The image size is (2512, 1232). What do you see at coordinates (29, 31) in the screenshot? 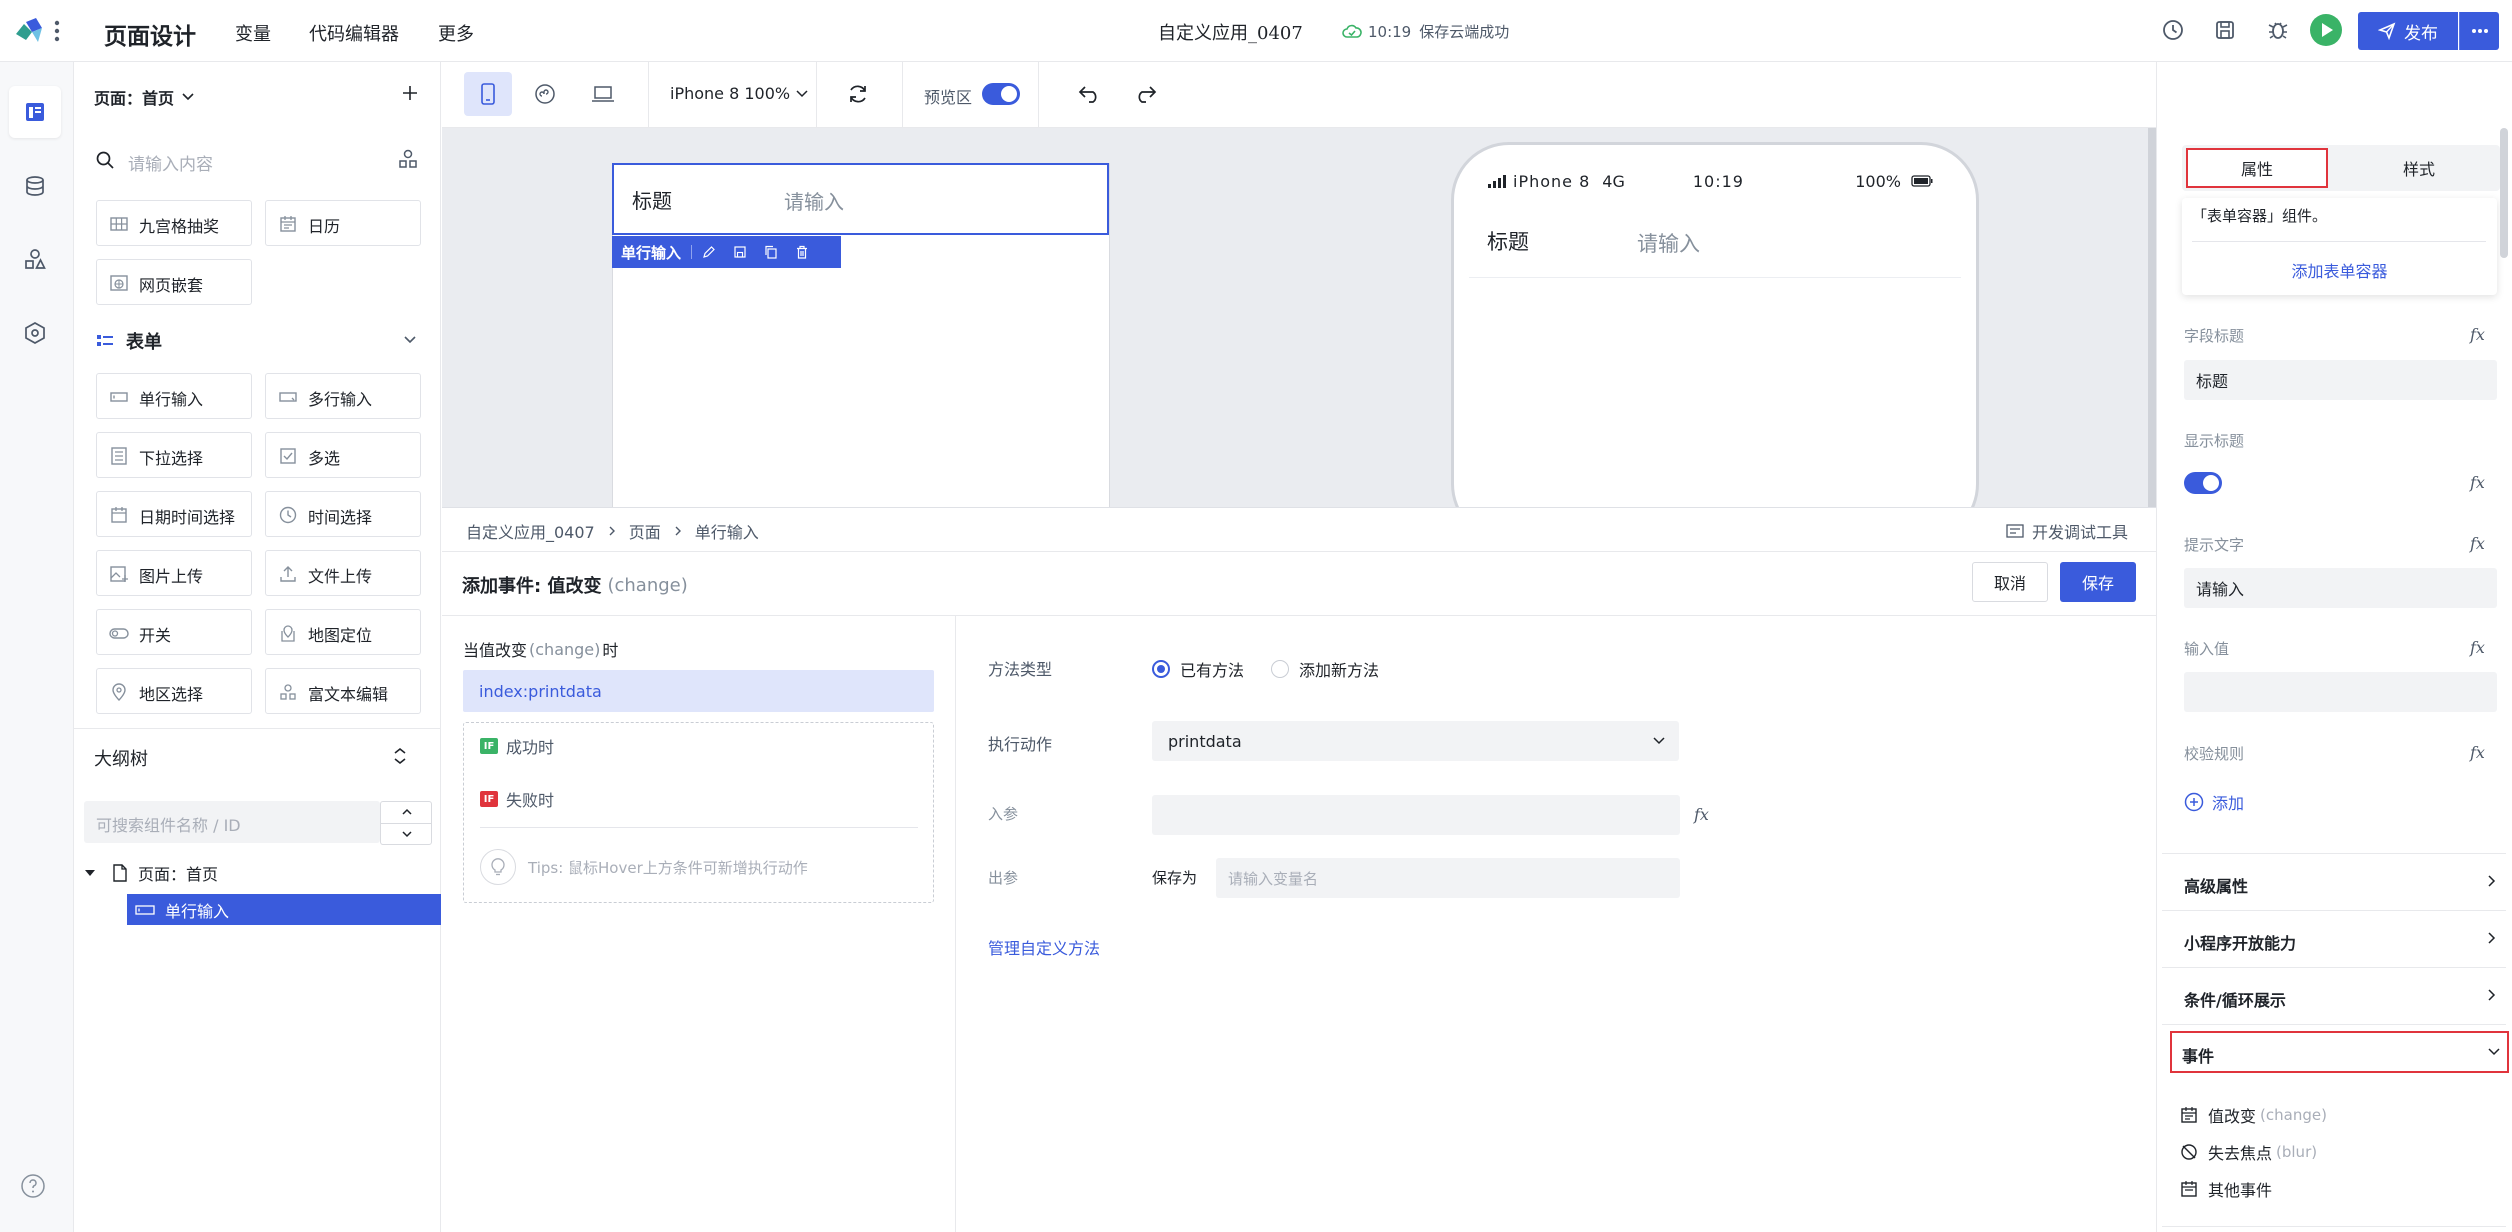
I see `app-logo-icon` at bounding box center [29, 31].